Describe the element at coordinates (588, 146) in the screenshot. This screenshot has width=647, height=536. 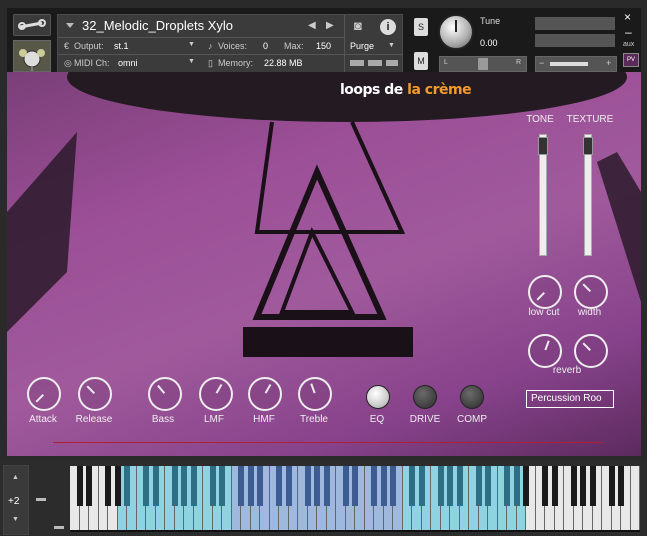
I see `texture-slider-handle` at that location.